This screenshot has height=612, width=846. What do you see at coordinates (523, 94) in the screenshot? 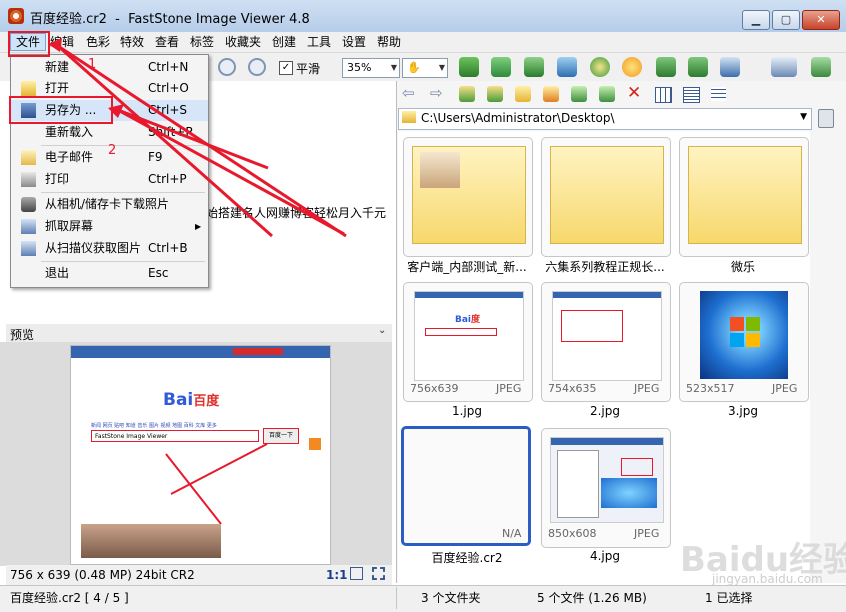
I see `favorite-folder-icon` at bounding box center [523, 94].